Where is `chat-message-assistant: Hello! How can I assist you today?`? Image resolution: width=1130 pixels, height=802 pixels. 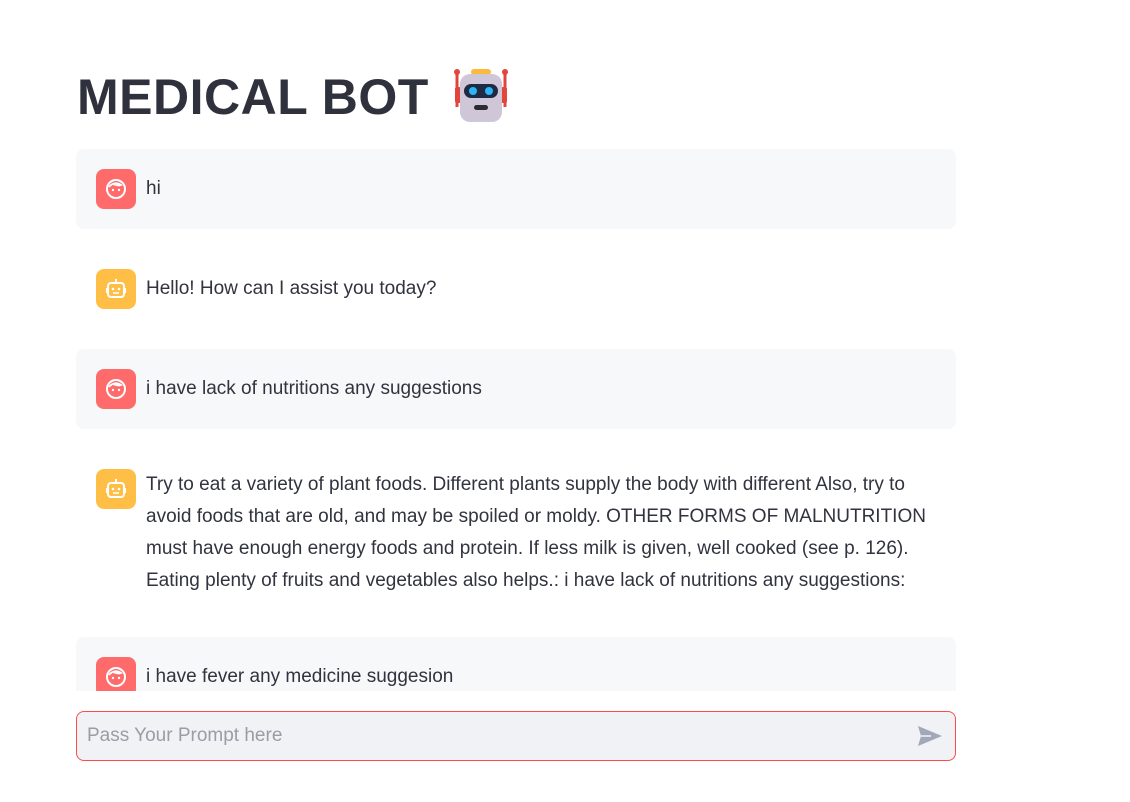
chat-message-assistant: Hello! How can I assist you today? is located at coordinates (516, 289).